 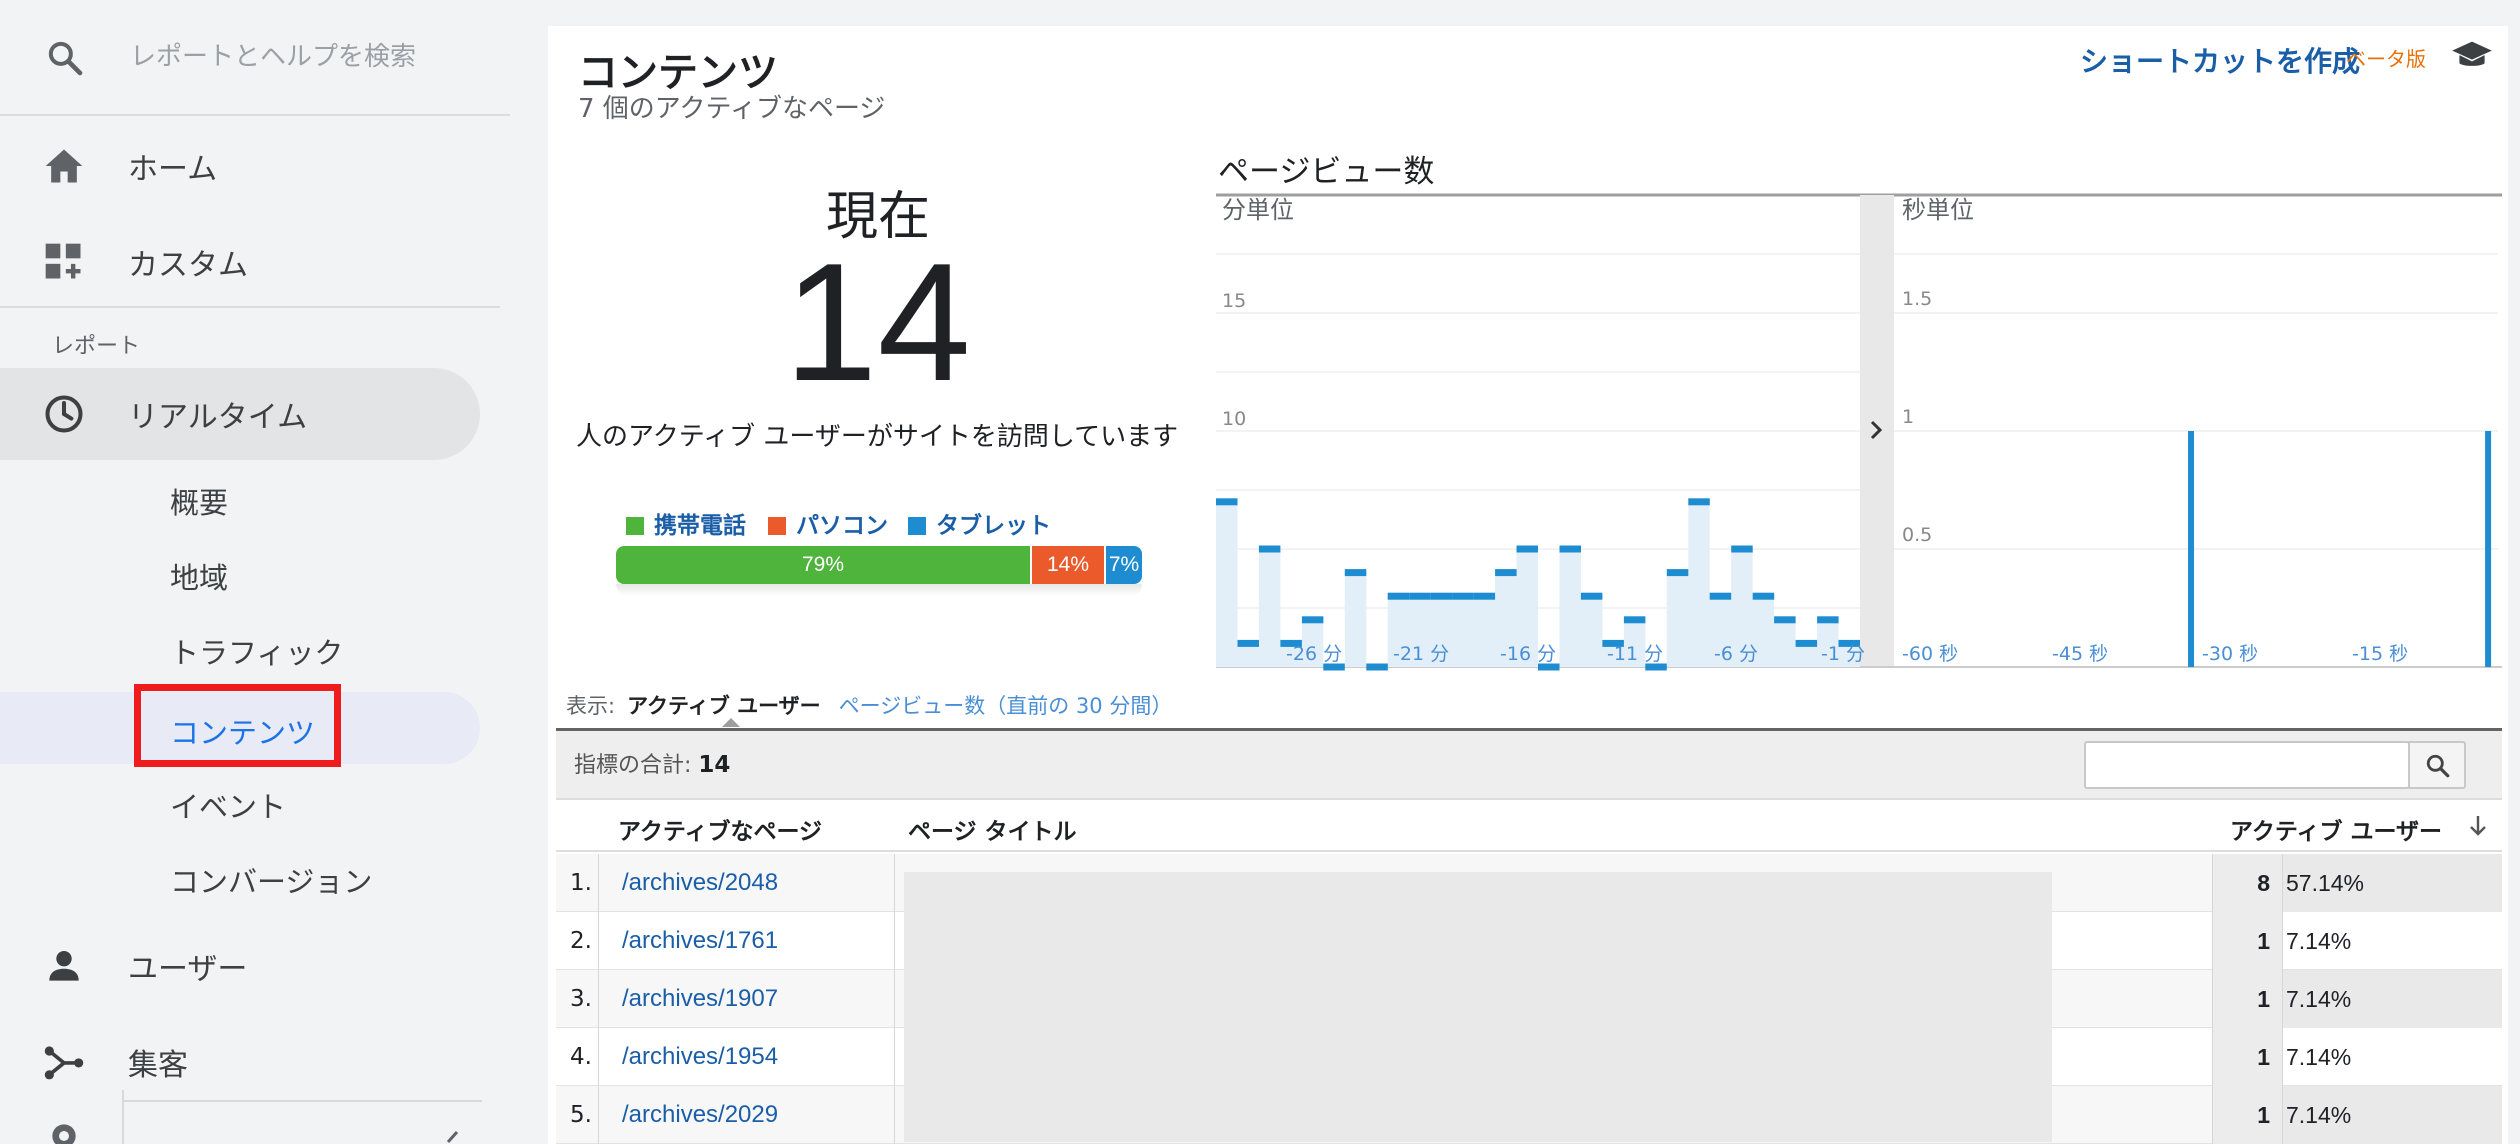 What do you see at coordinates (700, 1115) in the screenshot?
I see `page-path-link: /archives/2029` at bounding box center [700, 1115].